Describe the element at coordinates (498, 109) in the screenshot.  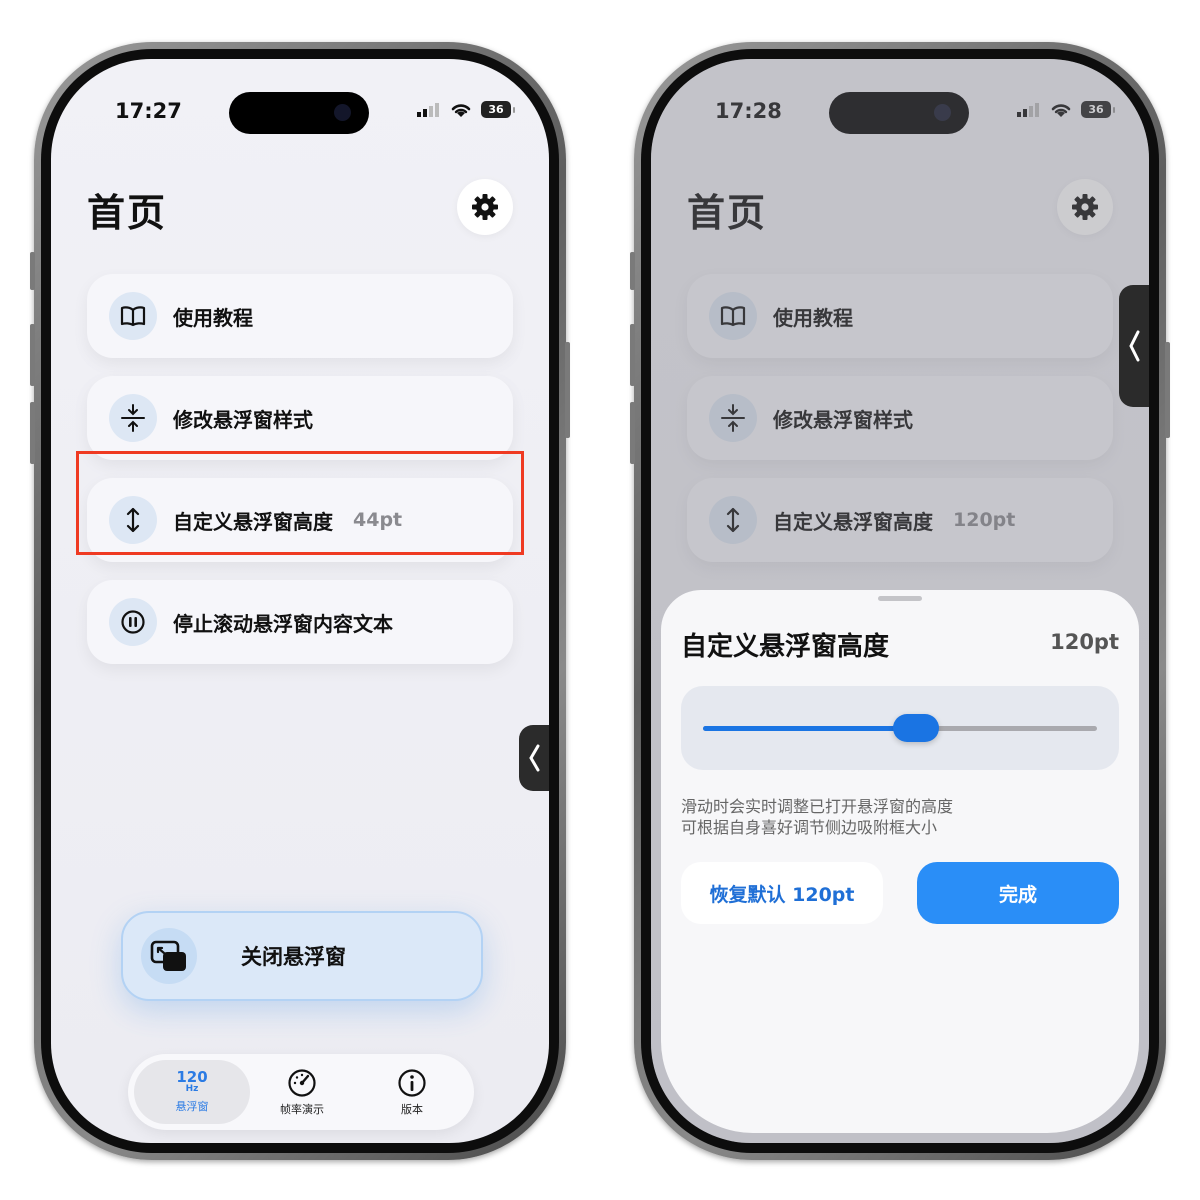
I see `battery-icon: 36` at that location.